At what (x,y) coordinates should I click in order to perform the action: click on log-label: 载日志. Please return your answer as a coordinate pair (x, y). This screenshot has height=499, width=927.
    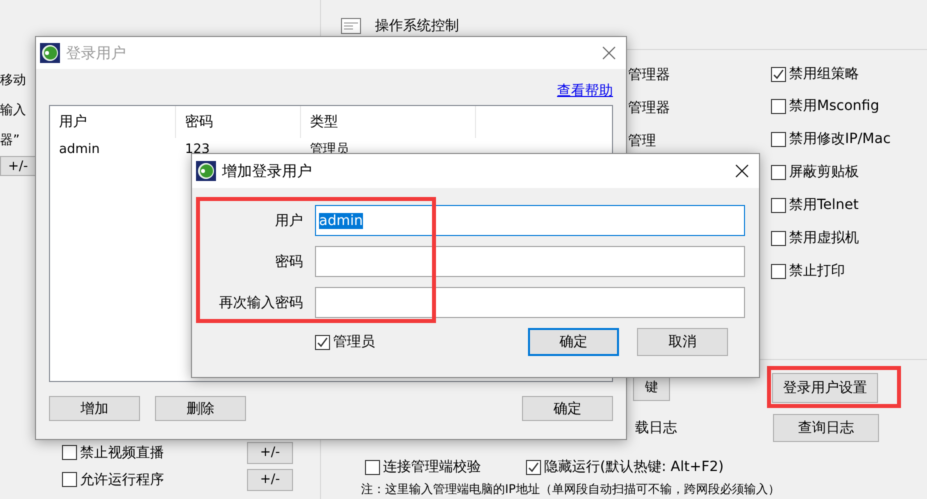
    Looking at the image, I should click on (656, 428).